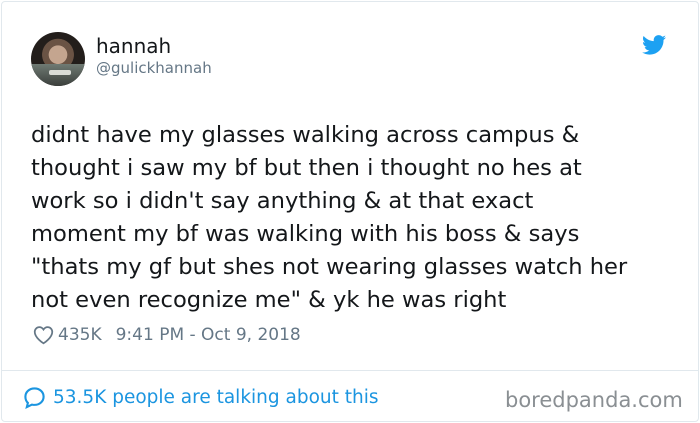 The image size is (700, 423). I want to click on tweet-meta: 435K 9:41 PM - Oct 9, 2018, so click(167, 335).